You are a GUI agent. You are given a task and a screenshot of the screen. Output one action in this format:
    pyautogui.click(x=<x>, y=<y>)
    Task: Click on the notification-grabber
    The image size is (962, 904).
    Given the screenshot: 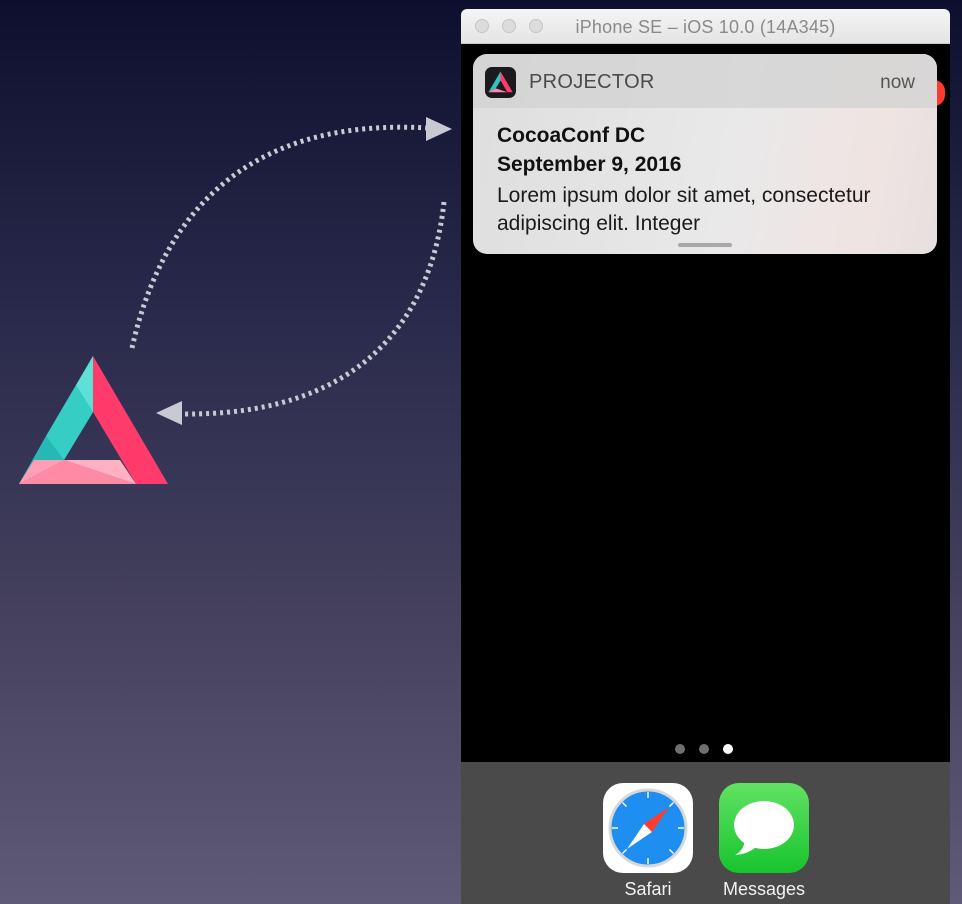 What is the action you would take?
    pyautogui.click(x=705, y=245)
    